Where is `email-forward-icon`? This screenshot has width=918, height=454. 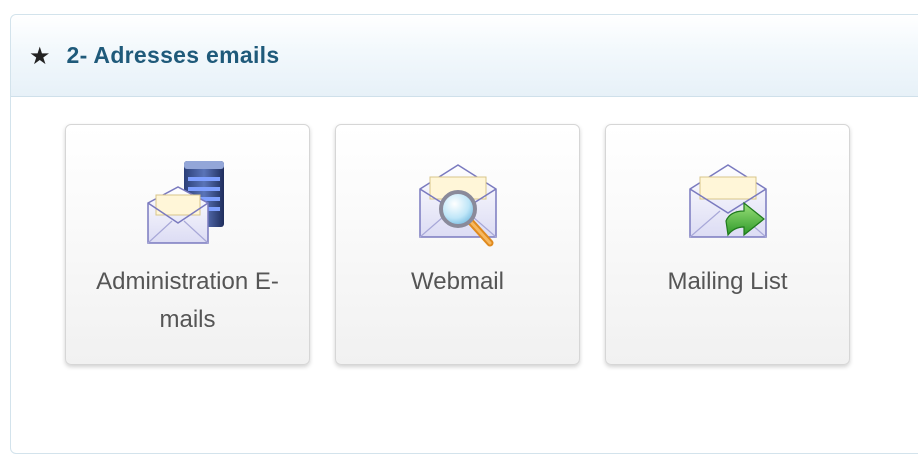
email-forward-icon is located at coordinates (727, 201).